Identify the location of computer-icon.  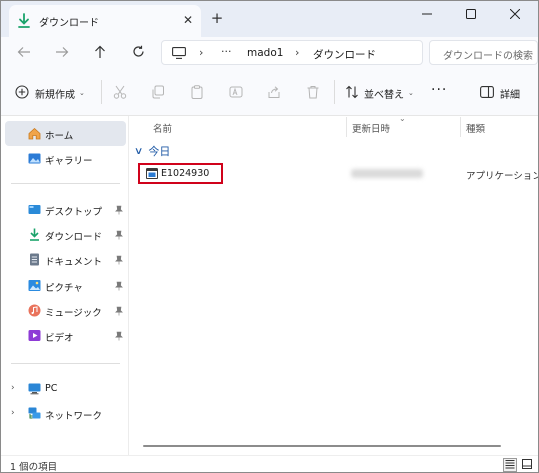
(179, 53).